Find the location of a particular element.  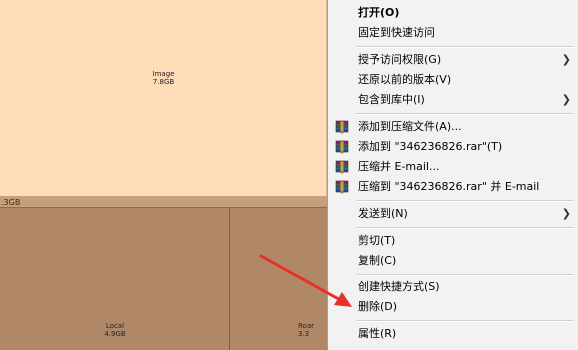

treemap-strip-size: .3GB is located at coordinates (11, 202).